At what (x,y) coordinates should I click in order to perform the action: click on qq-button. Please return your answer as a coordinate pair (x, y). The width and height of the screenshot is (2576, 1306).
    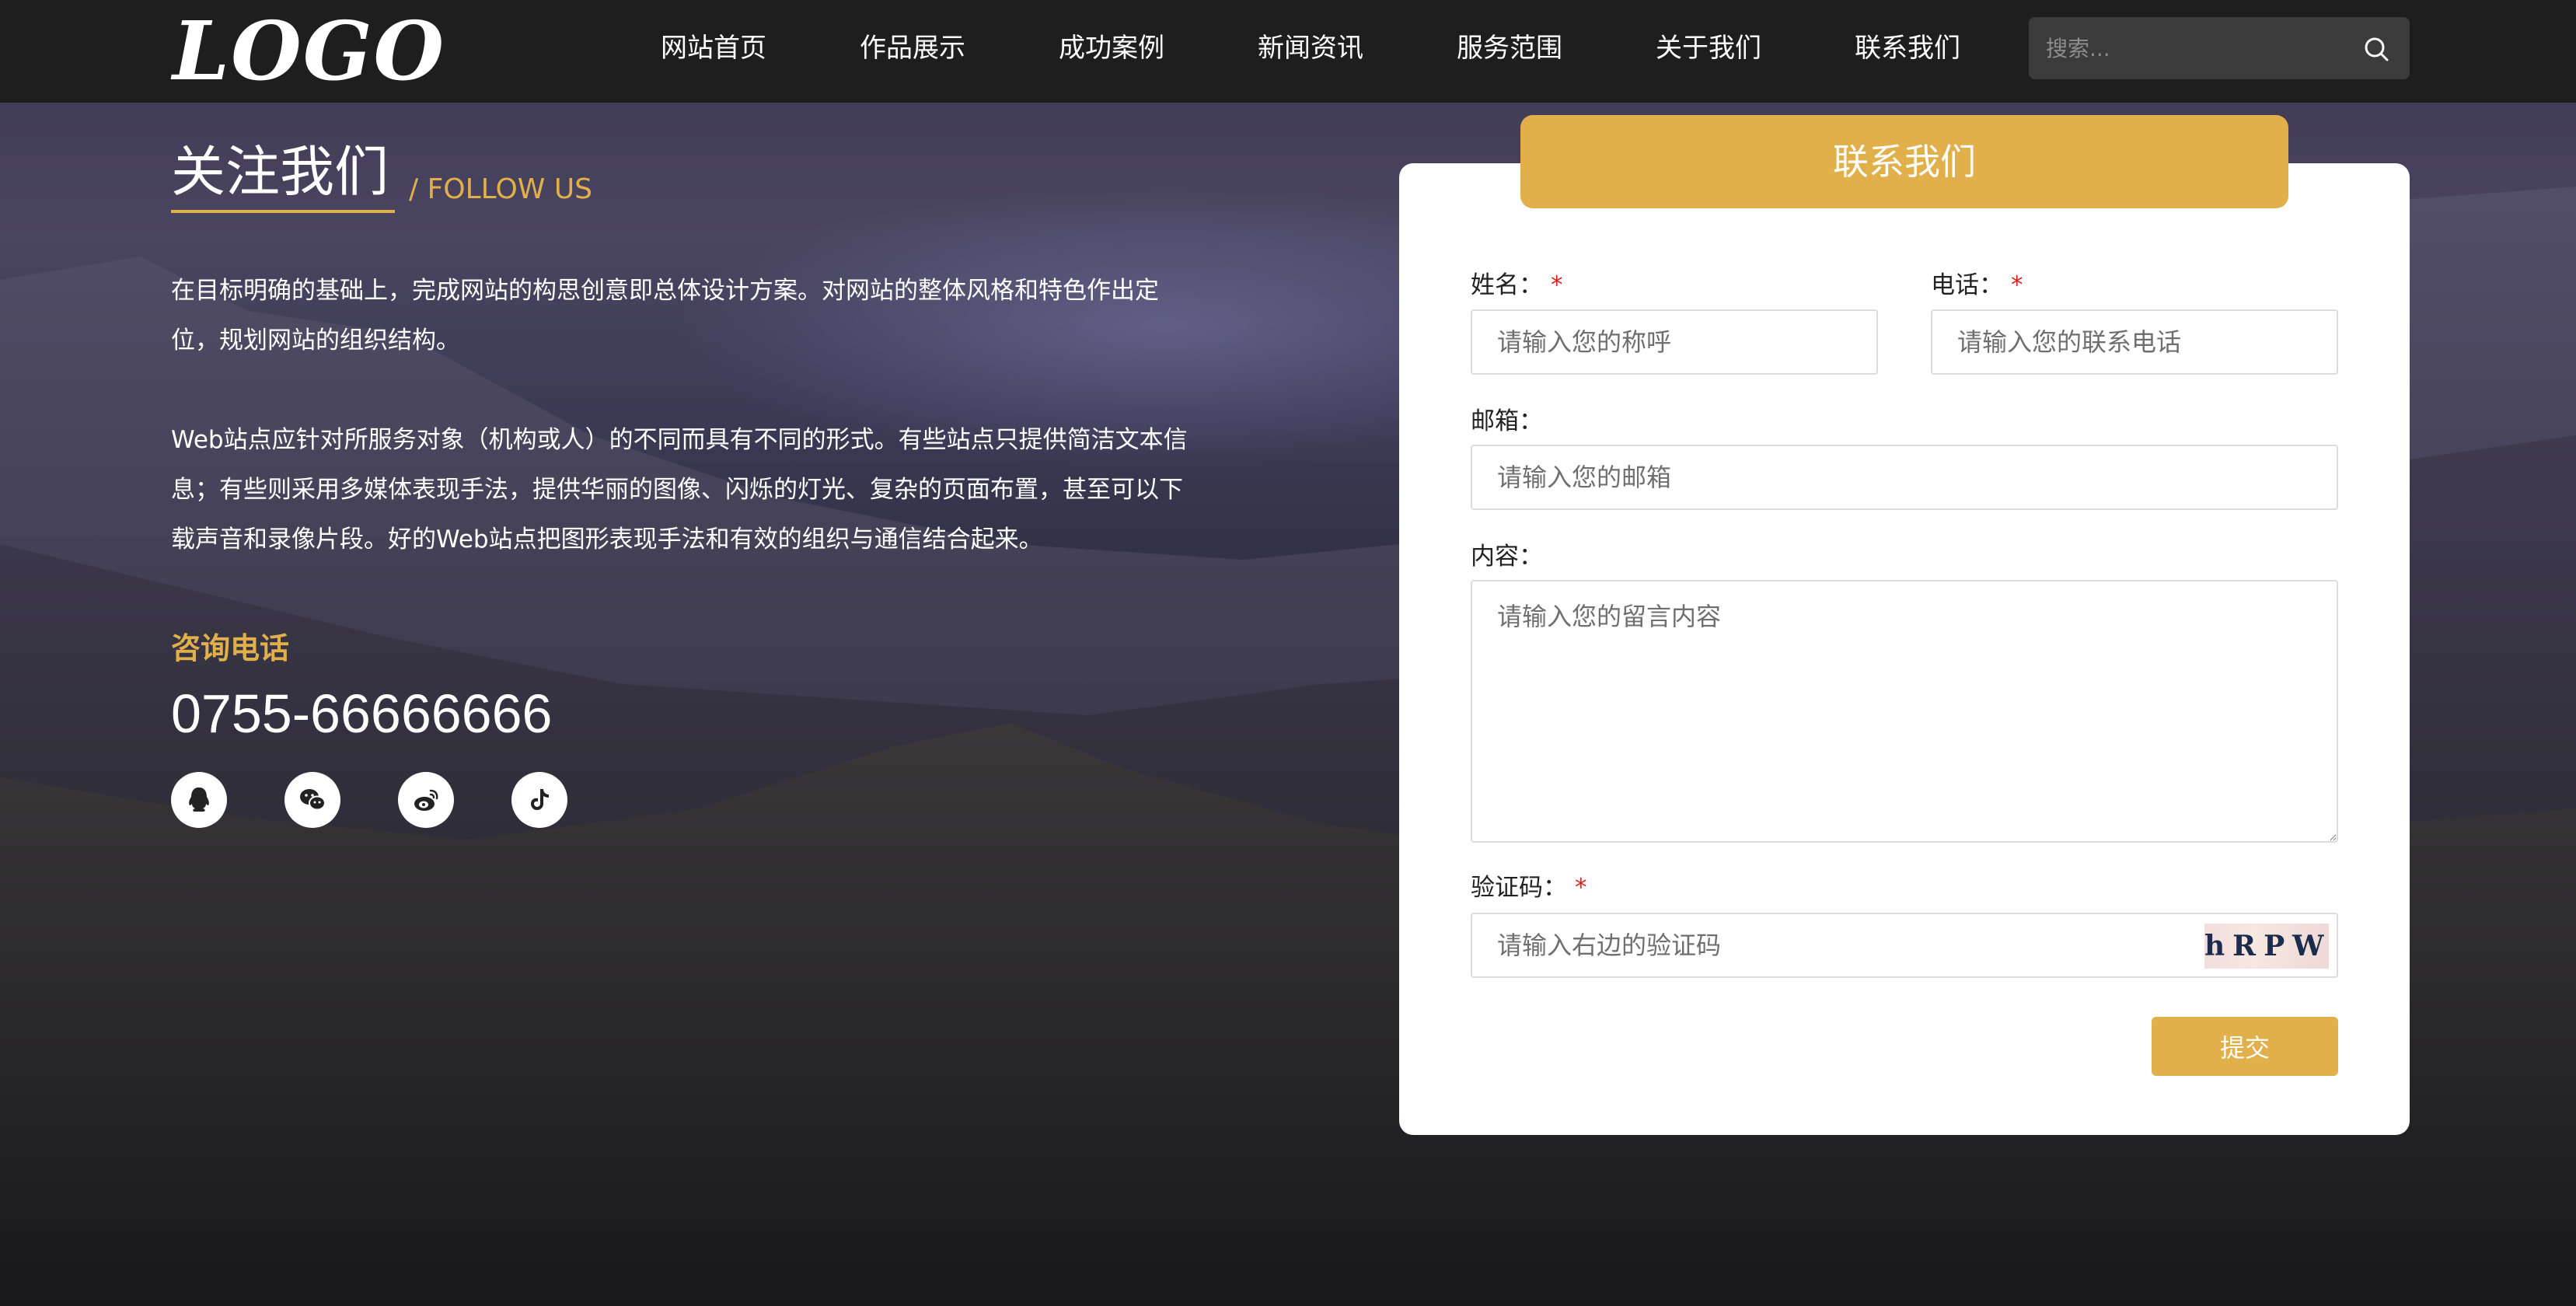
    Looking at the image, I should click on (199, 800).